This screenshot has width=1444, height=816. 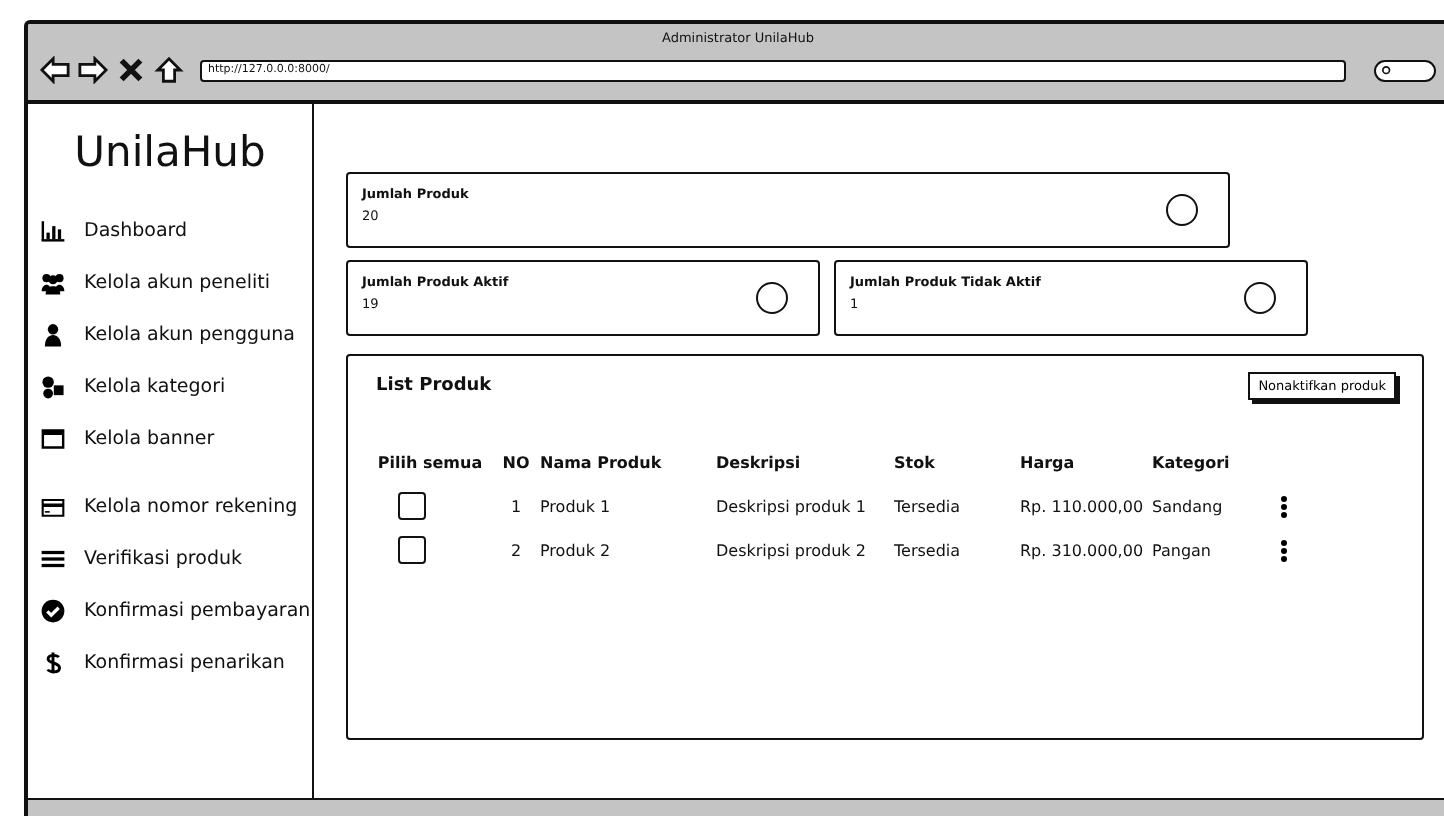 What do you see at coordinates (759, 463) in the screenshot?
I see `column-header: Deskripsi` at bounding box center [759, 463].